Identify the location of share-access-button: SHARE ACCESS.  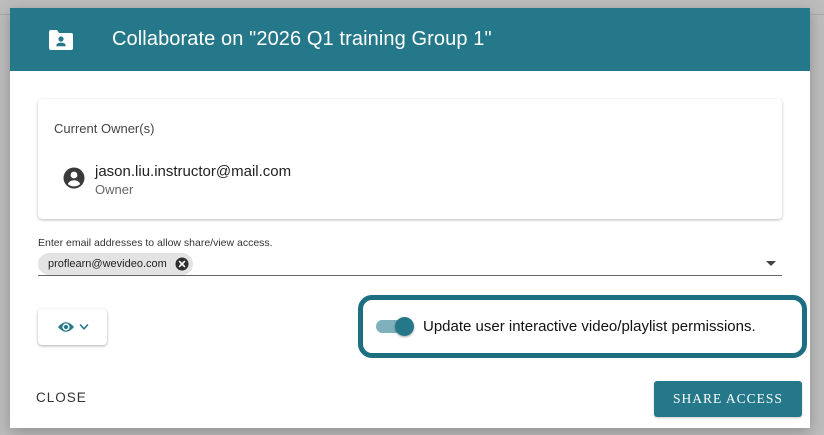
(728, 399).